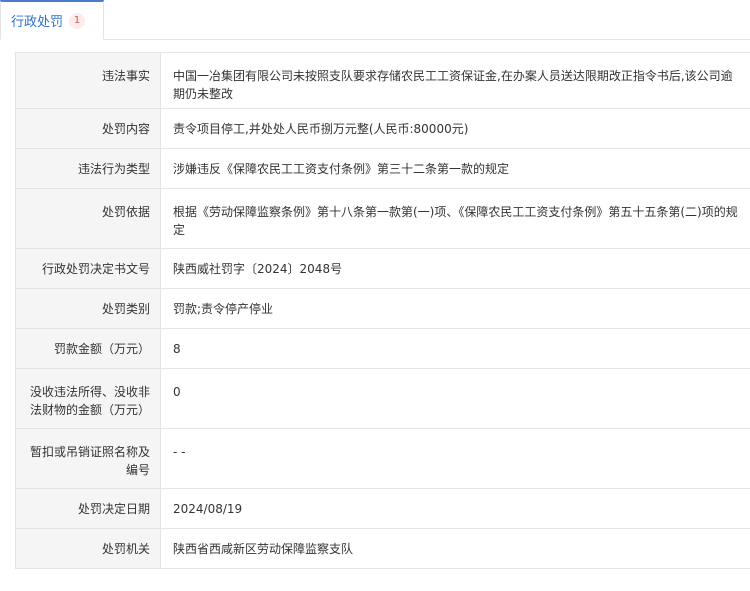  Describe the element at coordinates (383, 459) in the screenshot. I see `table-row: 暂扣或吊销证照名称及编号 - -` at that location.